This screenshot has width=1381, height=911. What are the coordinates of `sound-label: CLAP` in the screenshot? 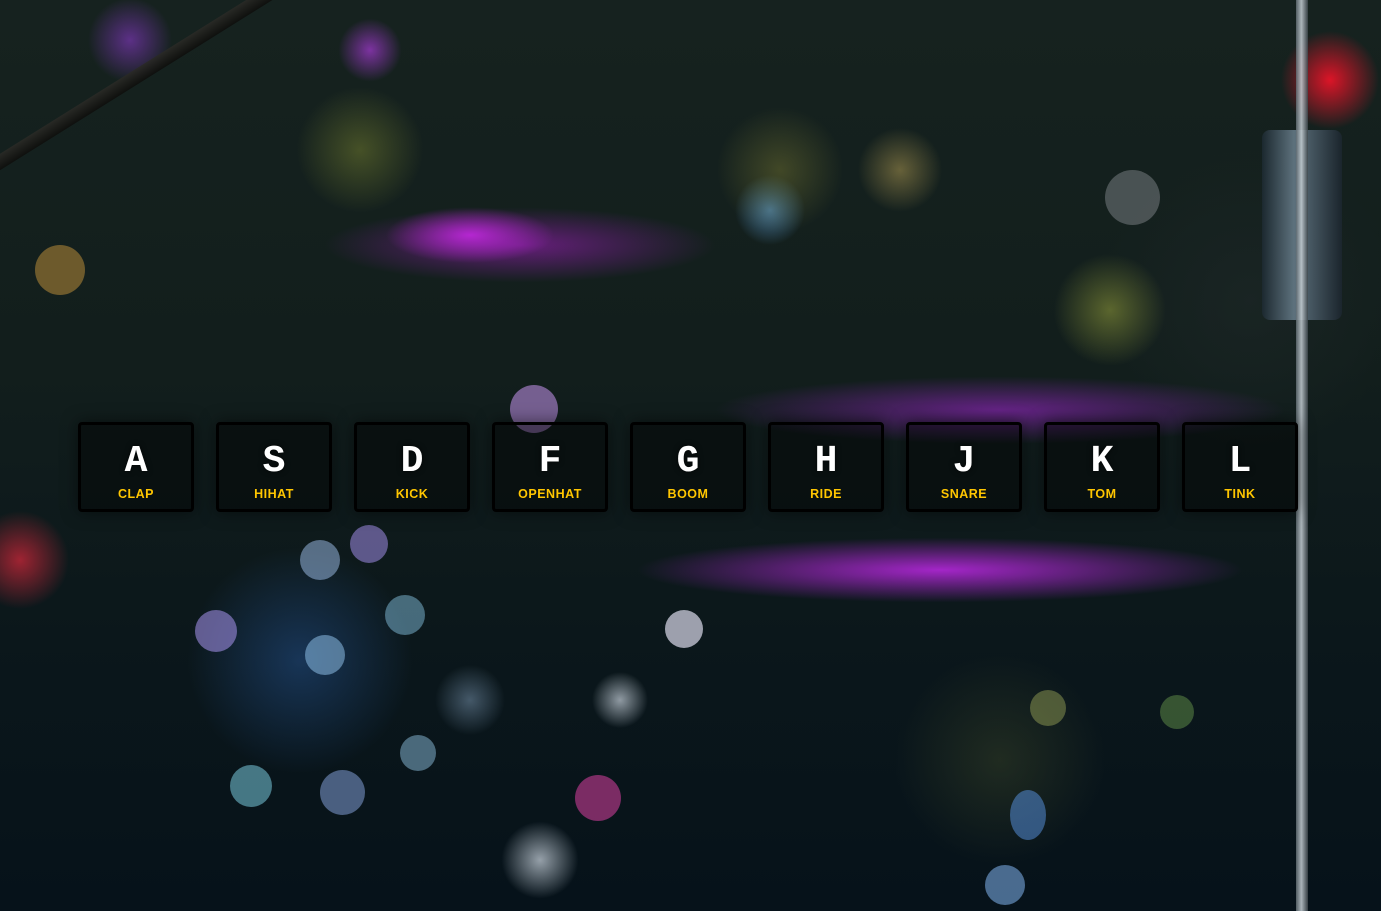 It's located at (136, 494).